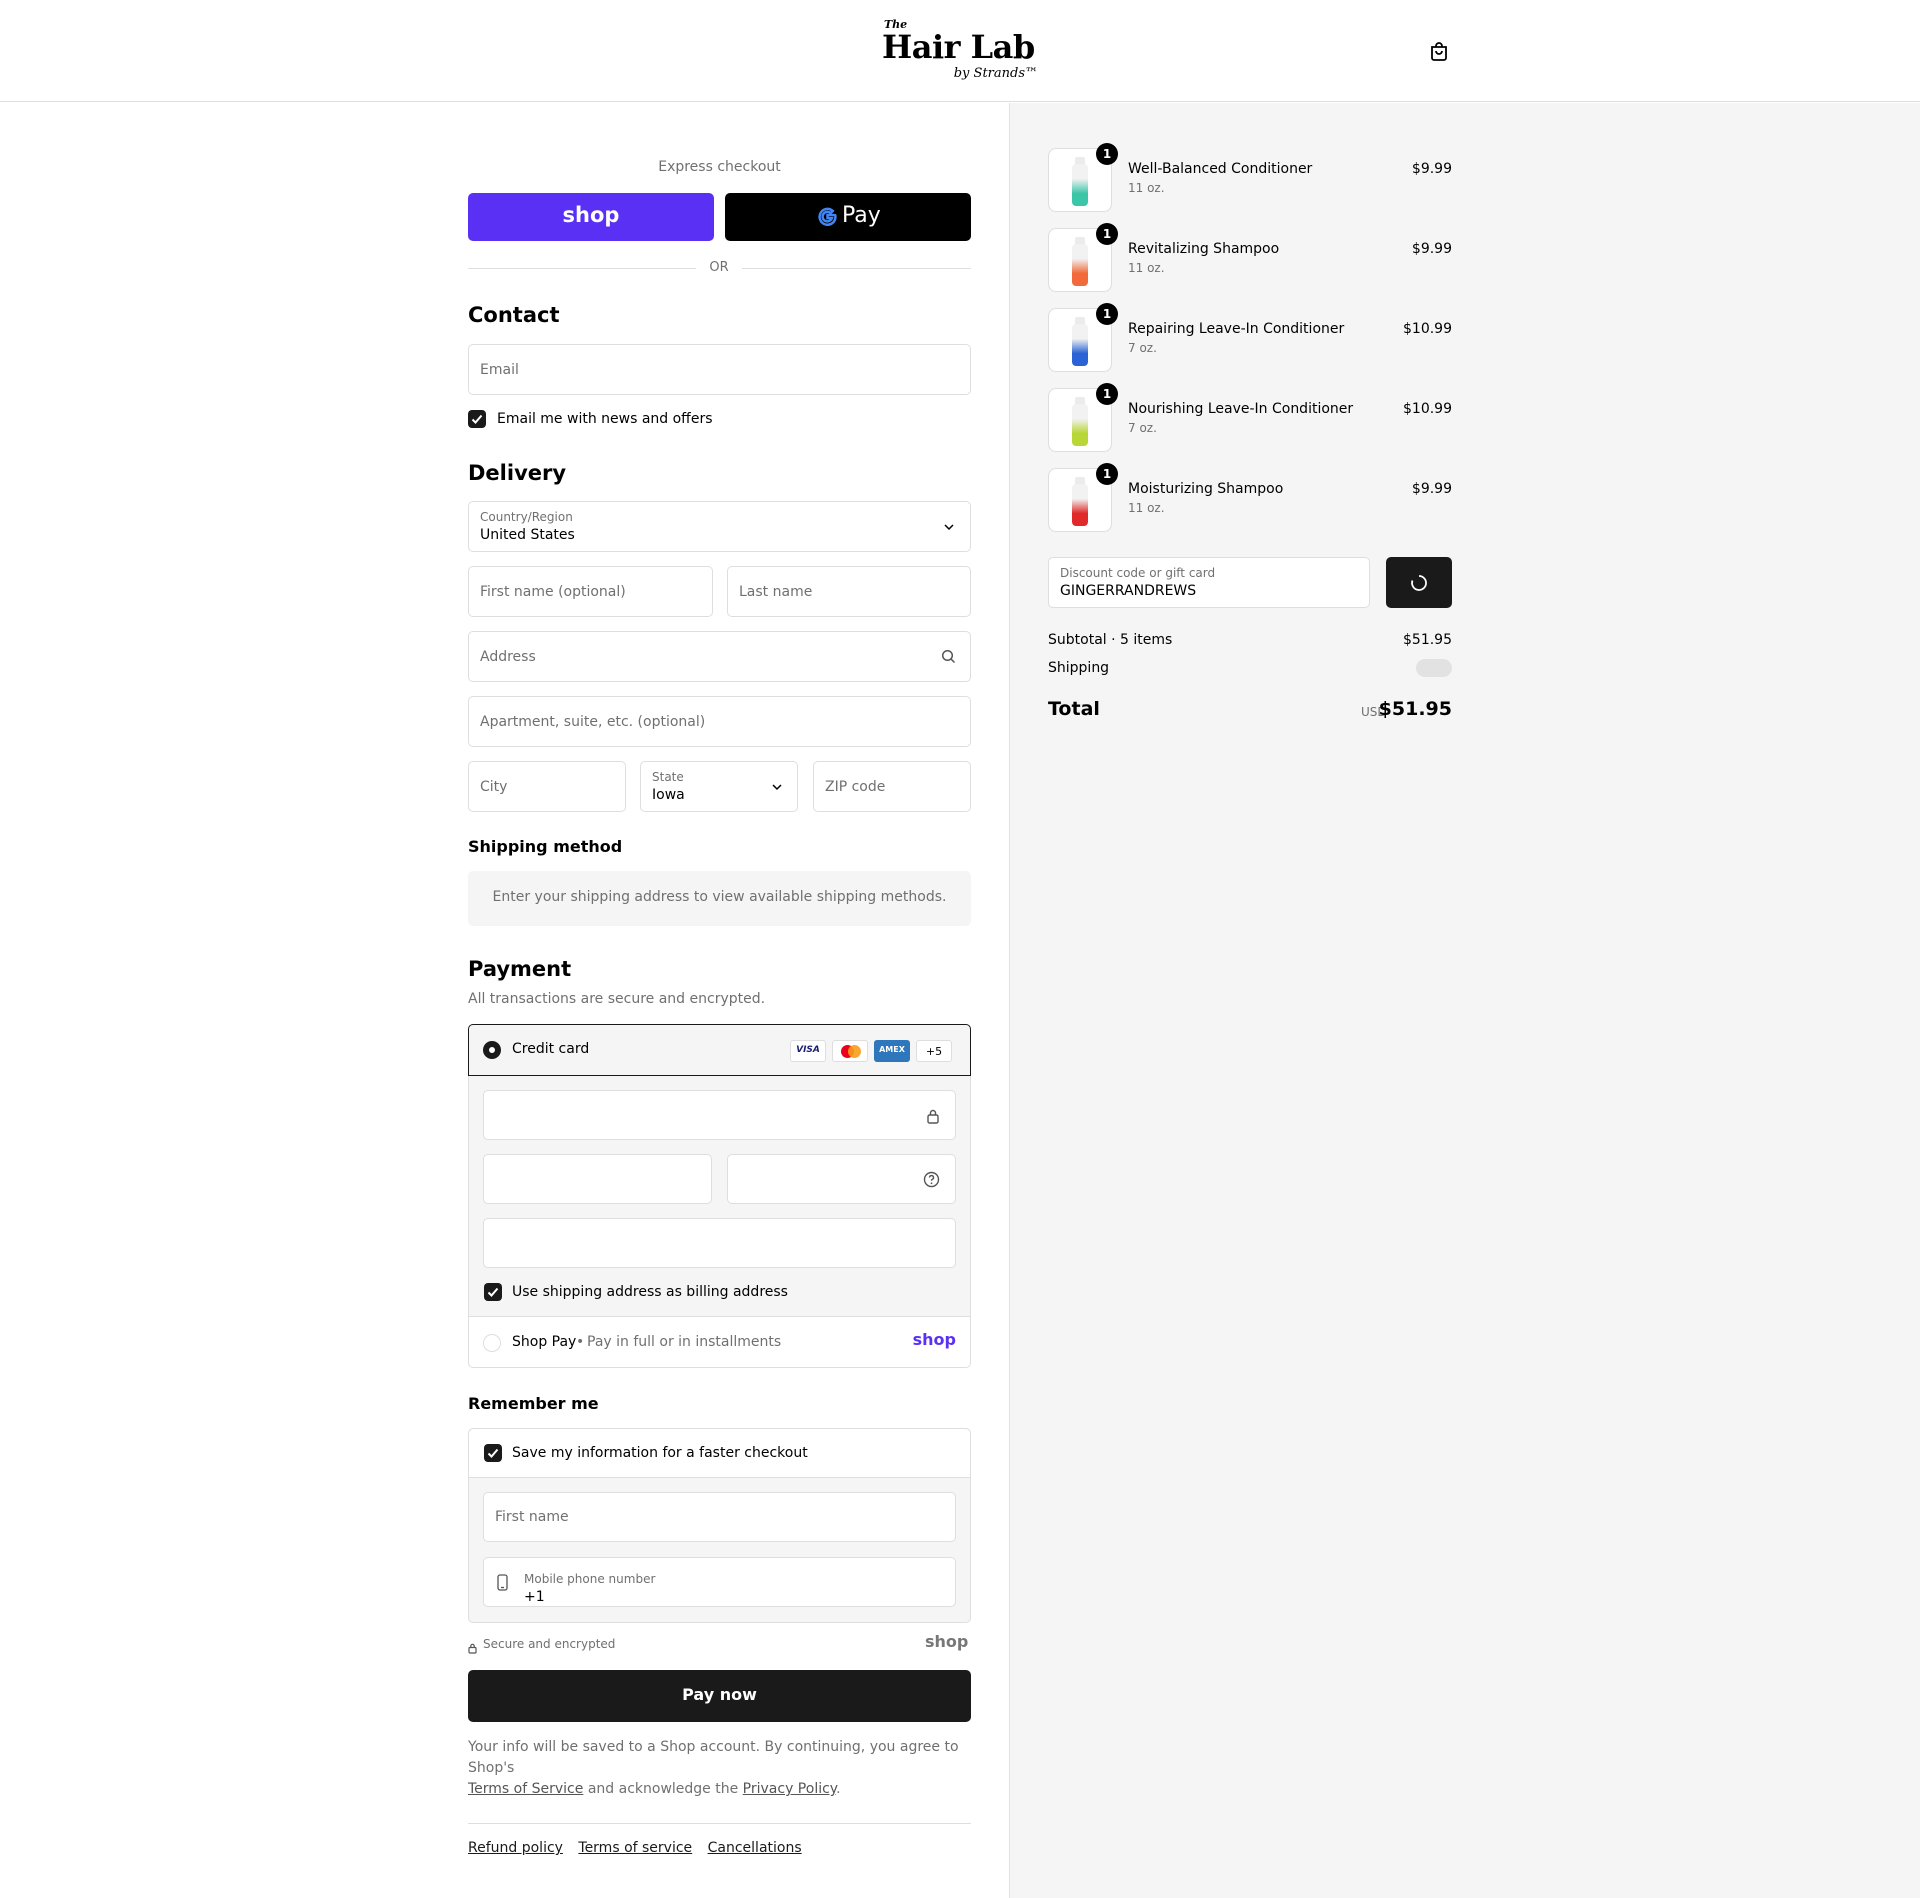  Describe the element at coordinates (719, 1517) in the screenshot. I see `remember-first-name-field: First name` at that location.